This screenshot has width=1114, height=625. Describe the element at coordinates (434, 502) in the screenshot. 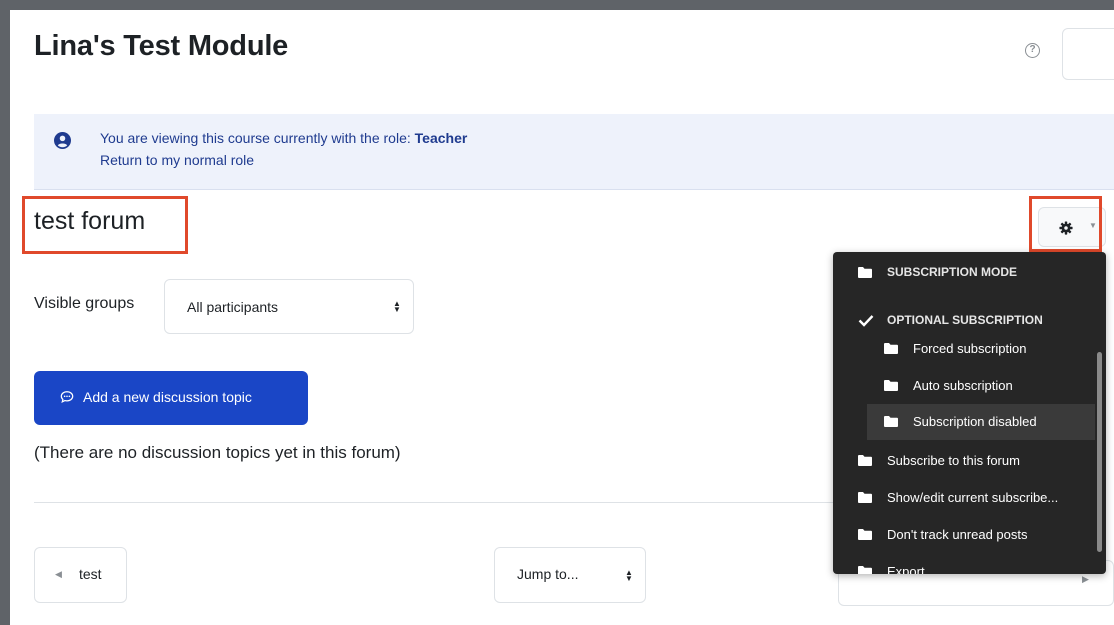

I see `divider` at that location.